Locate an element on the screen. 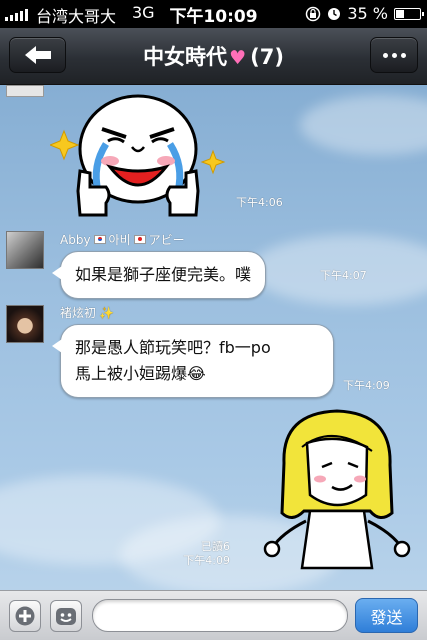 The width and height of the screenshot is (427, 640). more-icon is located at coordinates (394, 55).